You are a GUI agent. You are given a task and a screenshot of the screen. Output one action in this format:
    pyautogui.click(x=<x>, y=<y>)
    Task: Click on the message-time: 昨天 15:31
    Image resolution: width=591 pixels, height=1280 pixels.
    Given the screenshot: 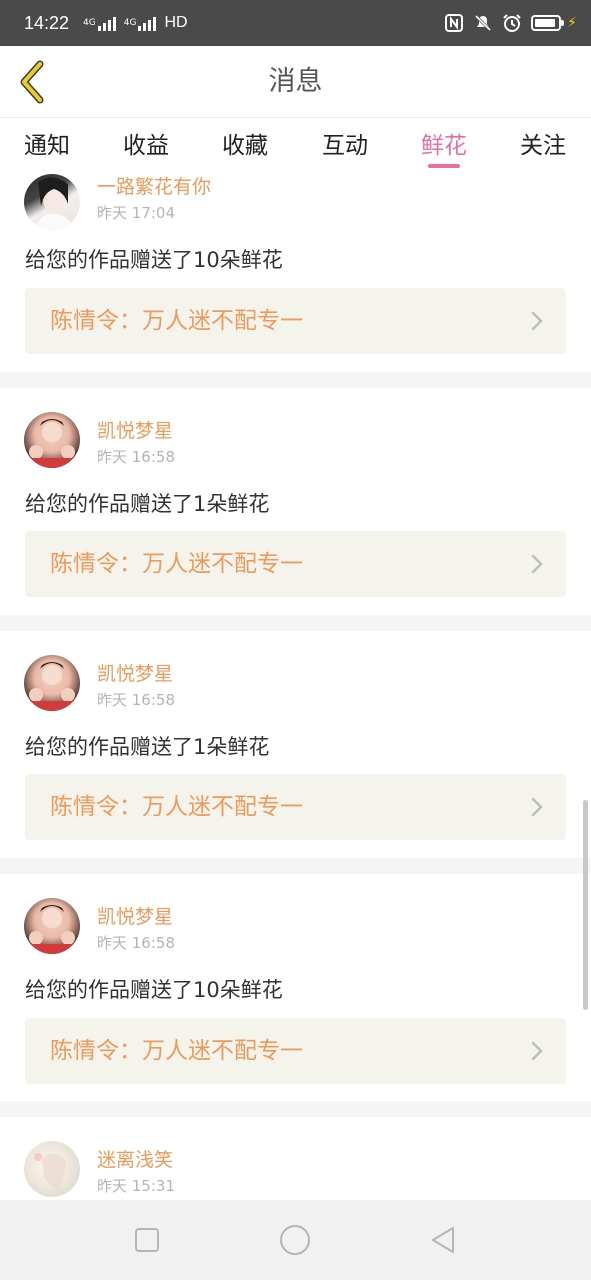 What is the action you would take?
    pyautogui.click(x=136, y=1186)
    